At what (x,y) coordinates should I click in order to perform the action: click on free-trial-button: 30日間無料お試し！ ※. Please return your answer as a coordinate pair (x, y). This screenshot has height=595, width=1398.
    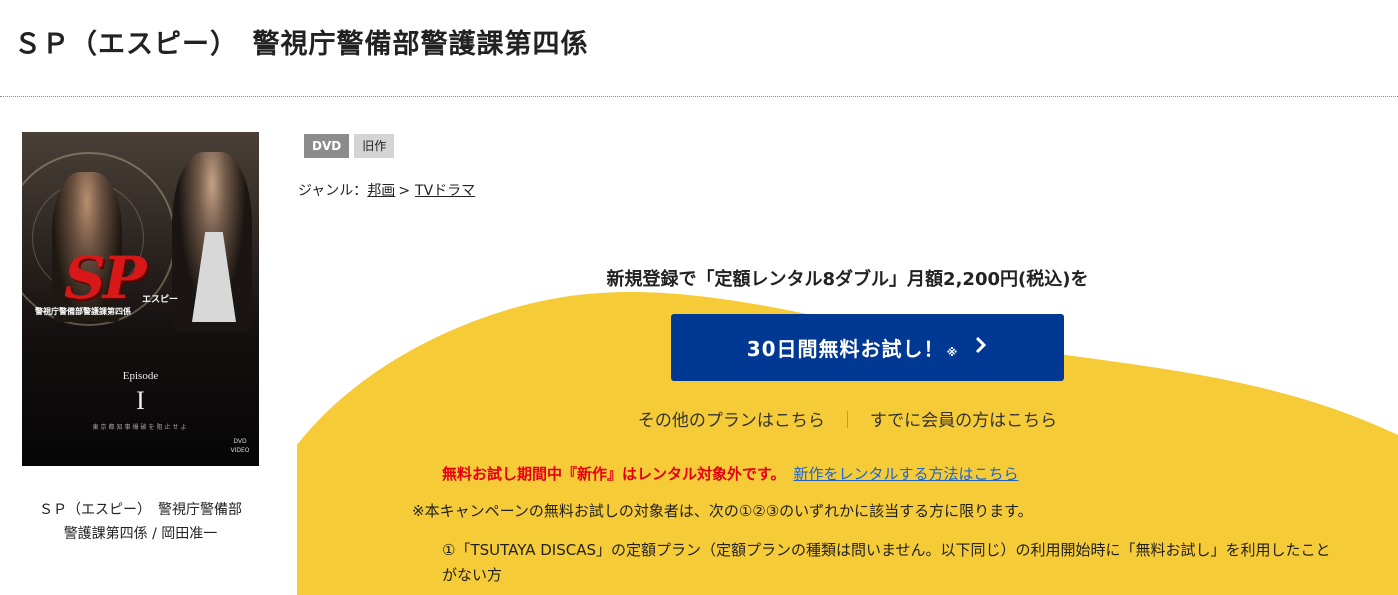
    Looking at the image, I should click on (867, 347).